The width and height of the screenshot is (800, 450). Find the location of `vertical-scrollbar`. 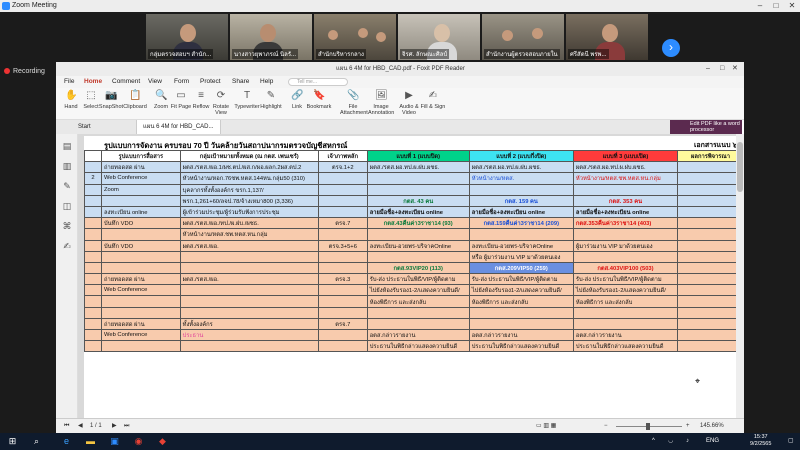

vertical-scrollbar is located at coordinates (740, 276).